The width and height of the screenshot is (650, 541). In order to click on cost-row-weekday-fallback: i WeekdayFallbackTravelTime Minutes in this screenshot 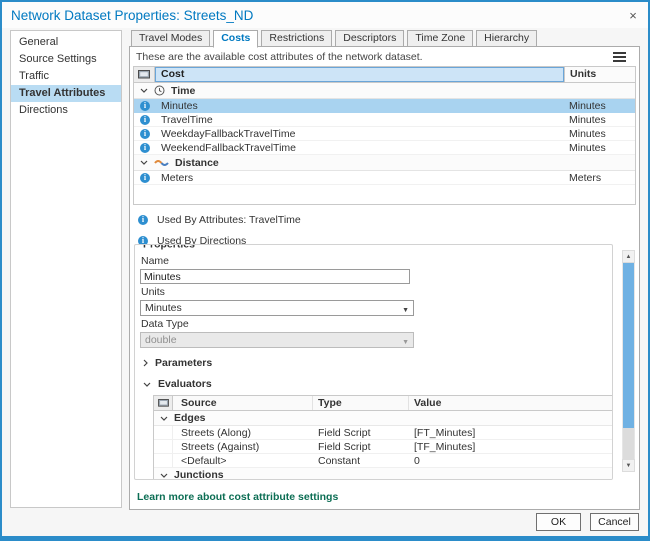, I will do `click(384, 134)`.